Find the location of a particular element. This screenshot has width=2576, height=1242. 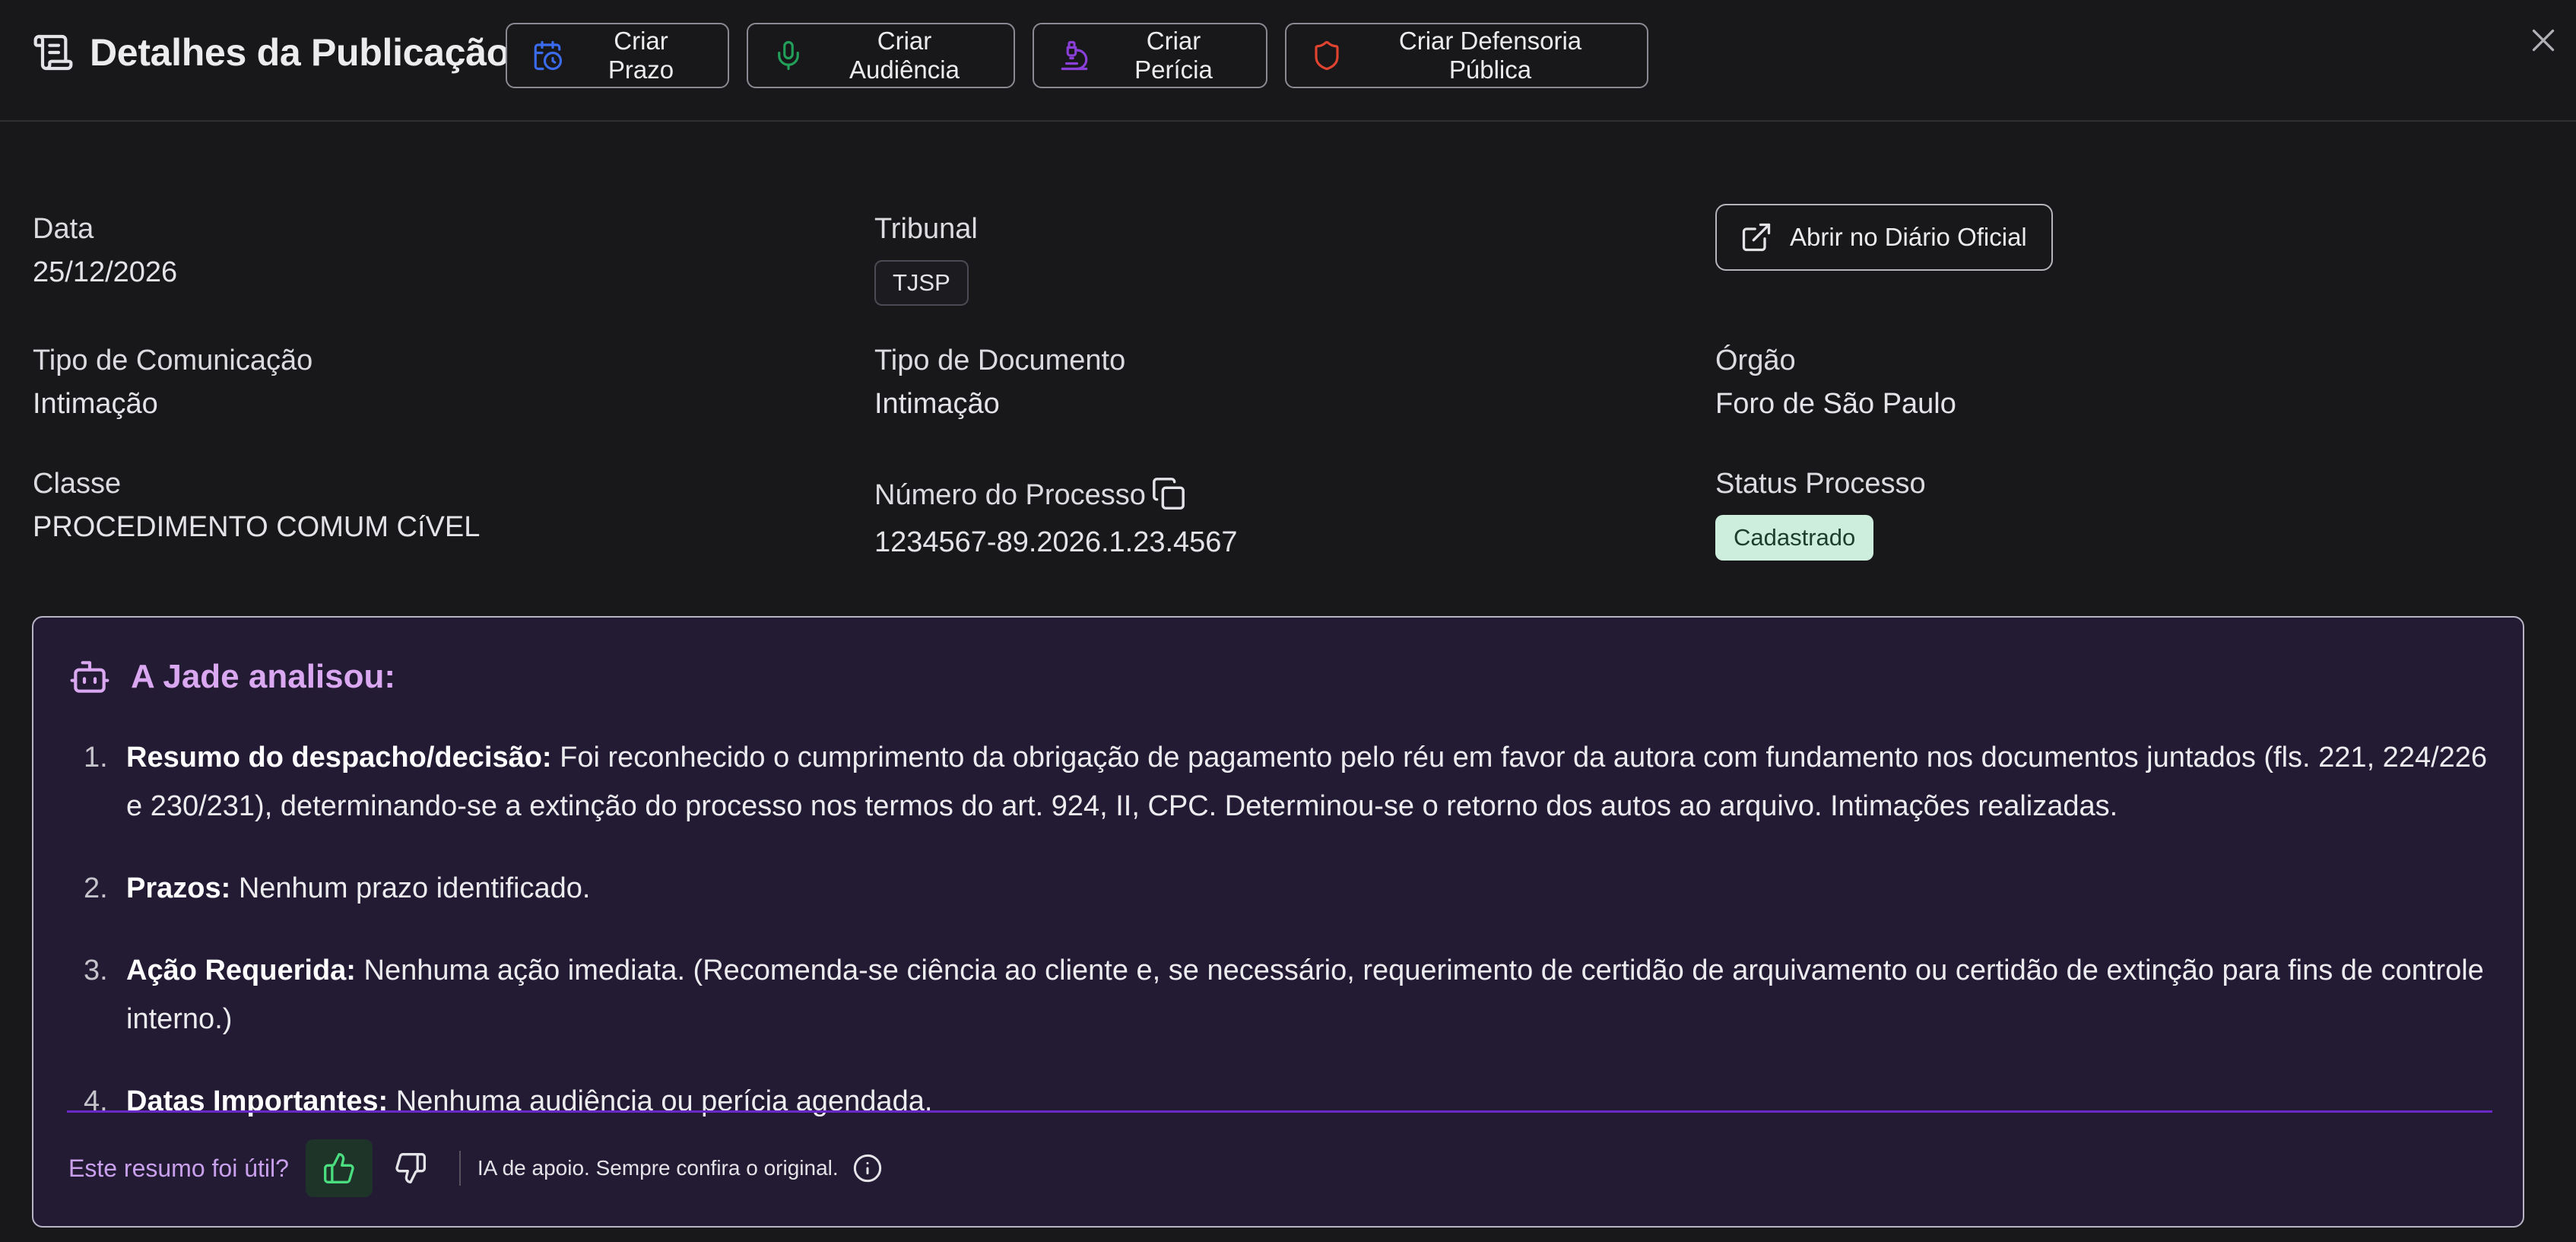

ai-summary-header: A Jade analisou: is located at coordinates (232, 677).